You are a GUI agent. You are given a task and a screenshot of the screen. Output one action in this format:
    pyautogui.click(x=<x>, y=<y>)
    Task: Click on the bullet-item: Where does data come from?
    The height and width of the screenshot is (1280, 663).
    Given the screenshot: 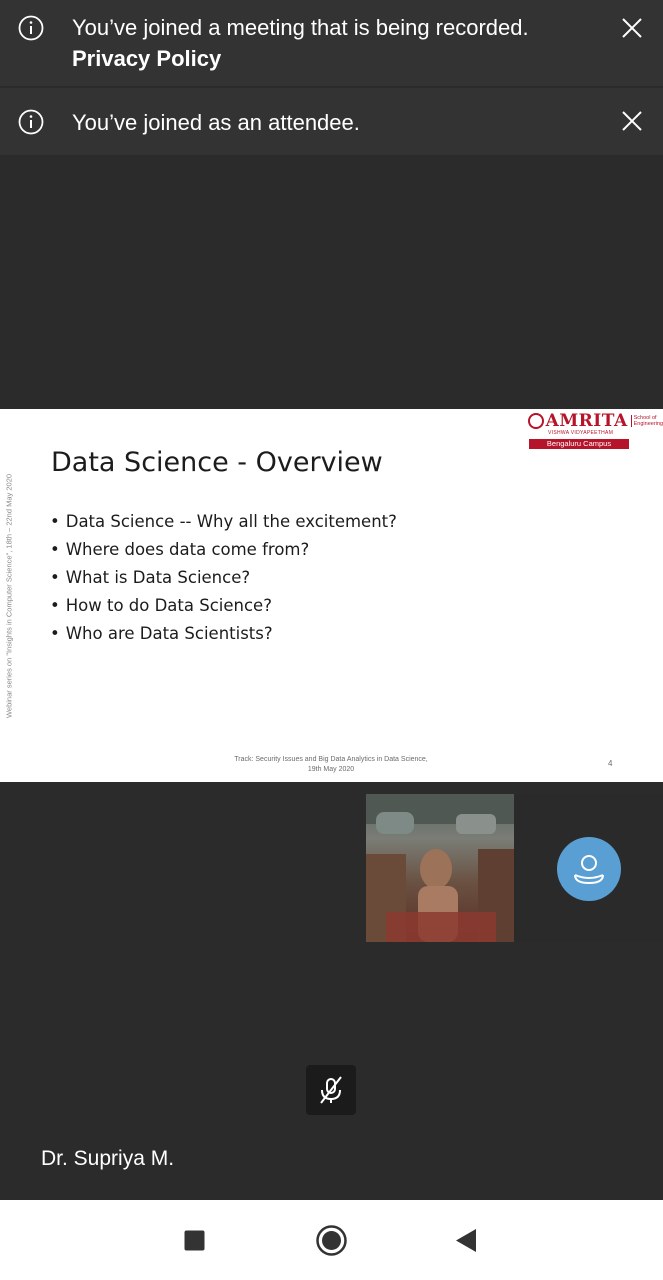 What is the action you would take?
    pyautogui.click(x=223, y=550)
    